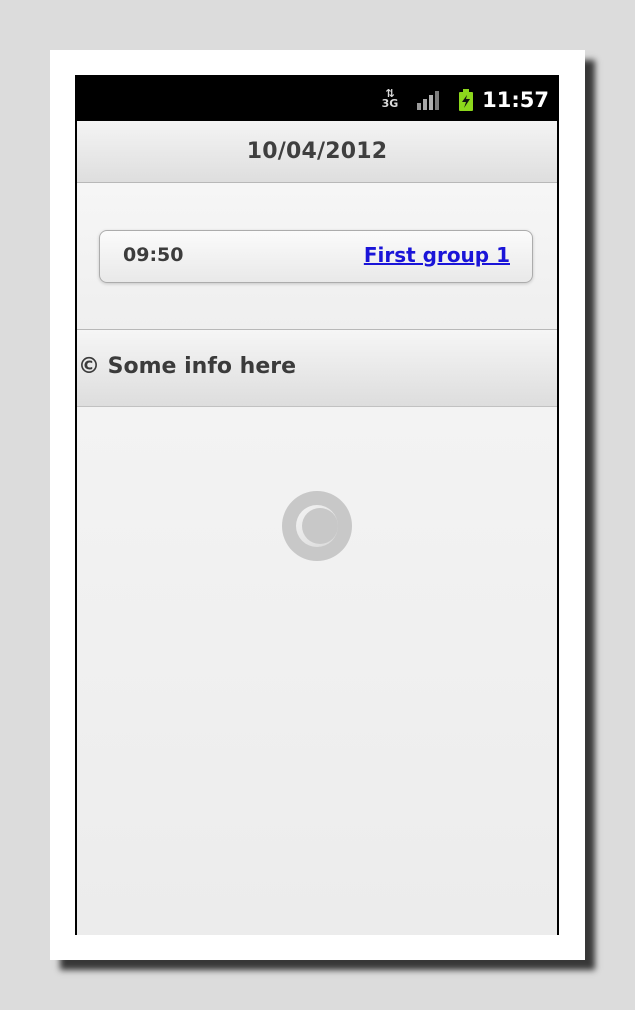 The height and width of the screenshot is (1010, 635). I want to click on content-area: 09:50 First group 1, so click(317, 256).